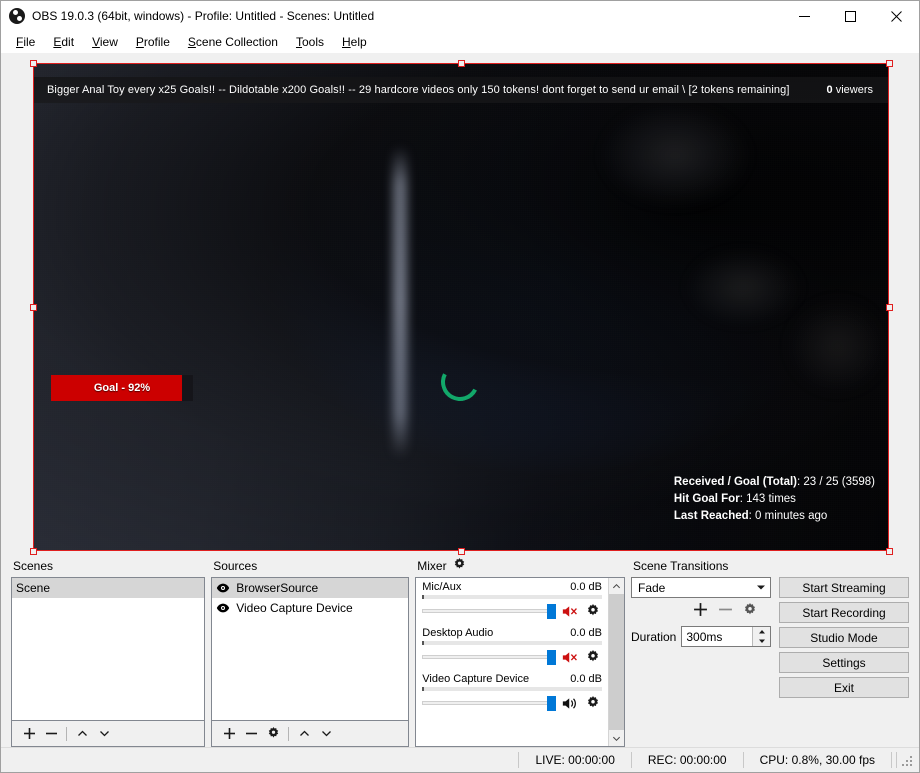  Describe the element at coordinates (512, 693) in the screenshot. I see `mixer-channel-video-capture-device: Video Capture Device 0.0 dB` at that location.